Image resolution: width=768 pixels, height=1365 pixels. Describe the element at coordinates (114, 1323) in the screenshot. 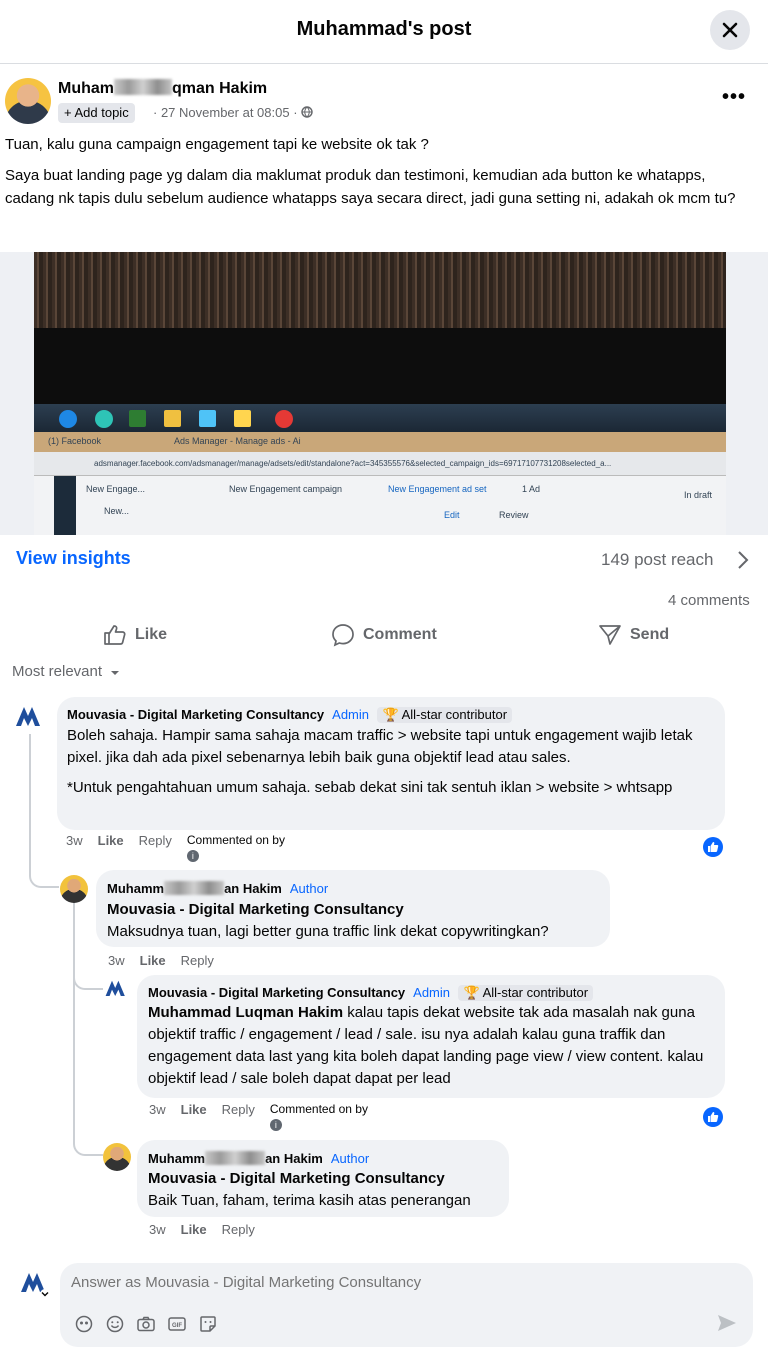

I see `emoji-button` at that location.